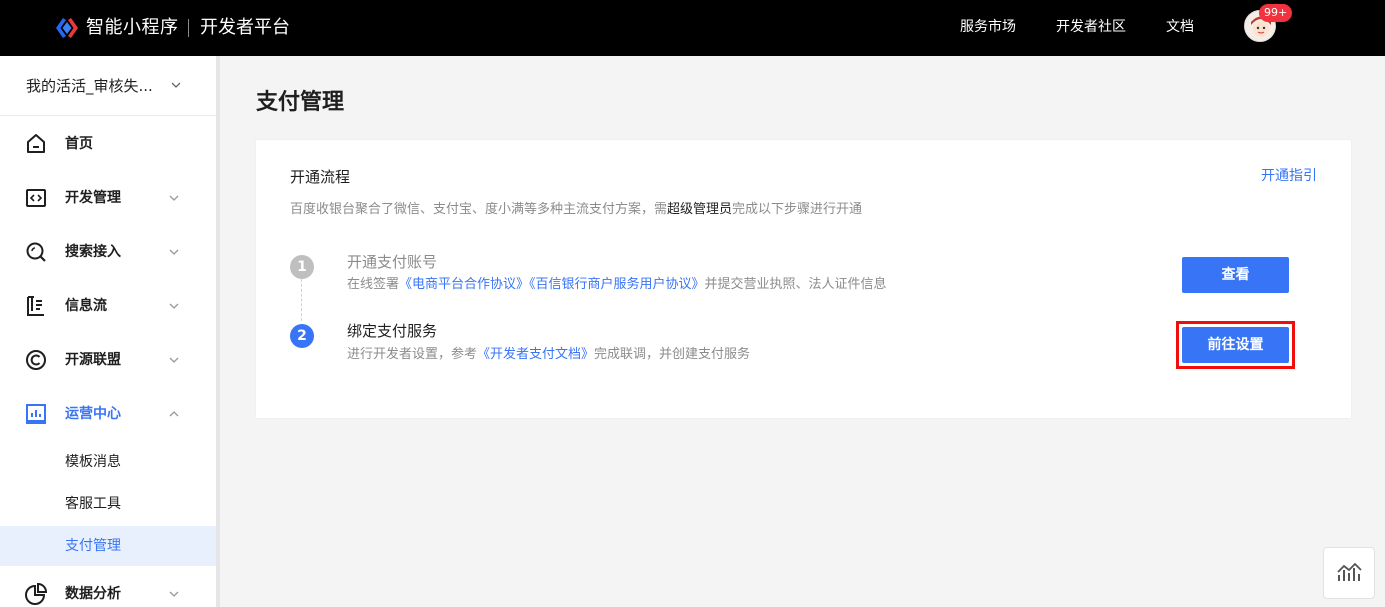 The height and width of the screenshot is (607, 1385). What do you see at coordinates (93, 594) in the screenshot?
I see `sidebar-item-label: 数据分析` at bounding box center [93, 594].